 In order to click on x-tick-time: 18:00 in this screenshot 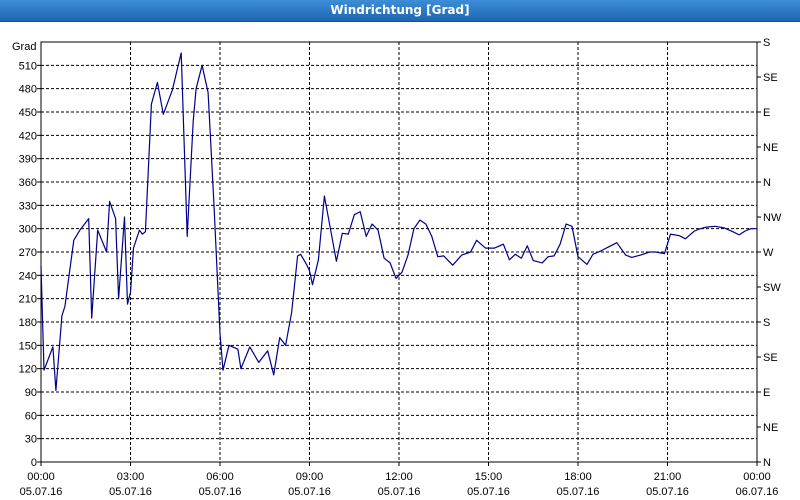, I will do `click(578, 477)`.